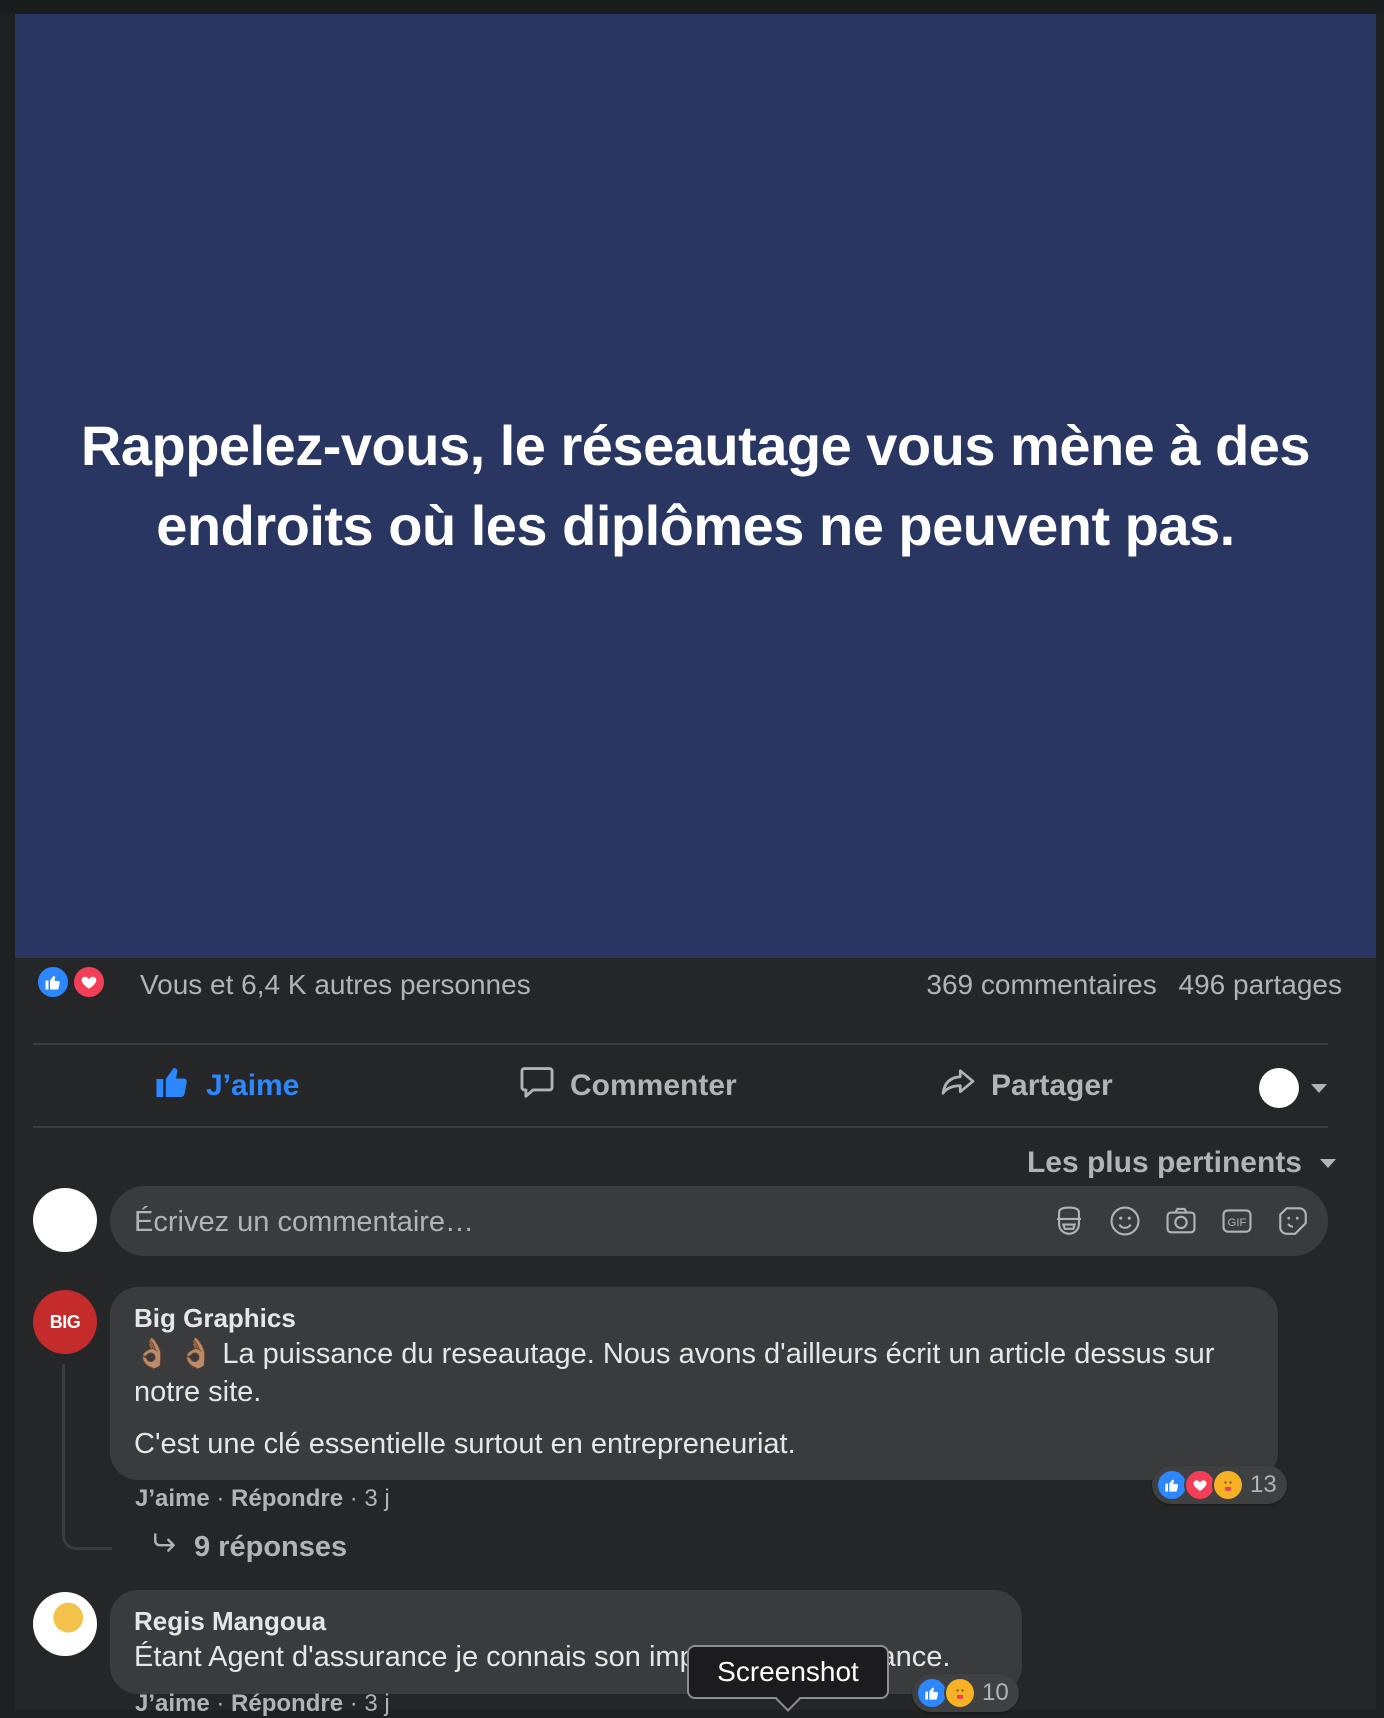 The image size is (1384, 1718). Describe the element at coordinates (1263, 1484) in the screenshot. I see `reaction-count: 13` at that location.